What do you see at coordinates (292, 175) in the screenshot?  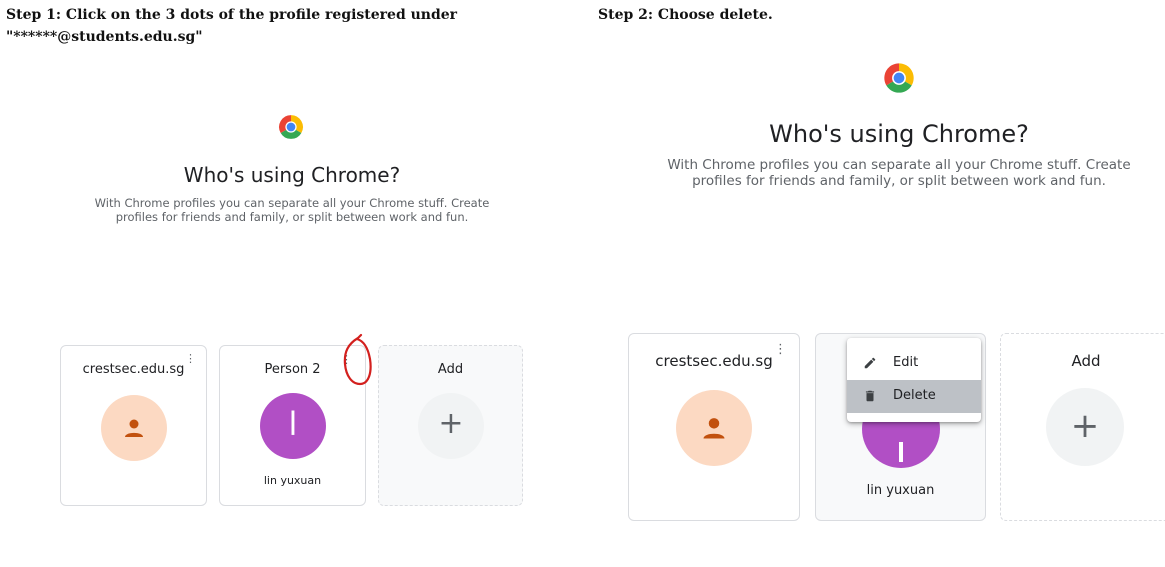 I see `step1-heading: Who's using Chrome?` at bounding box center [292, 175].